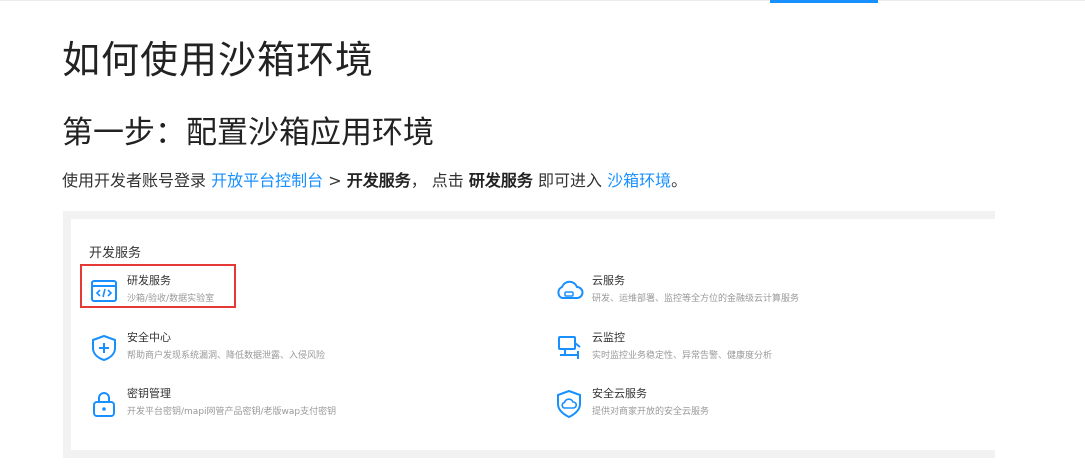 The image size is (1085, 465). Describe the element at coordinates (639, 180) in the screenshot. I see `sandbox-link: 沙箱环境` at that location.